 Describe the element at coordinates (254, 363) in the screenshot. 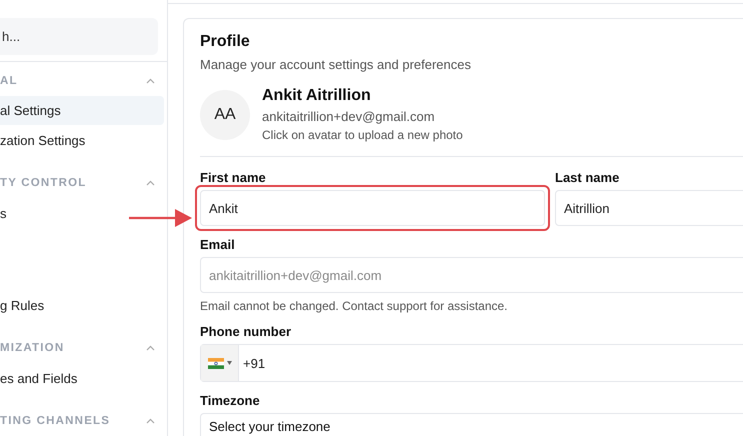

I see `dial-code: +91` at that location.